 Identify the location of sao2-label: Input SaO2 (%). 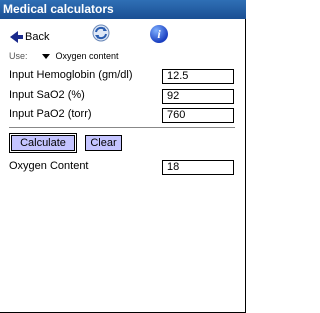
(47, 95).